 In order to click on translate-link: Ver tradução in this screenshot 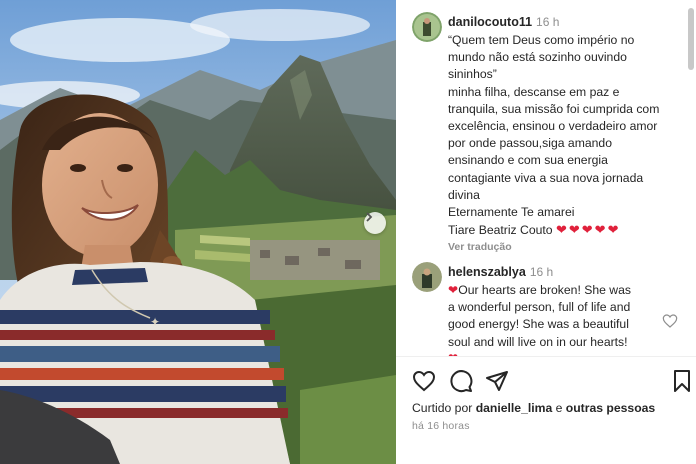, I will do `click(566, 247)`.